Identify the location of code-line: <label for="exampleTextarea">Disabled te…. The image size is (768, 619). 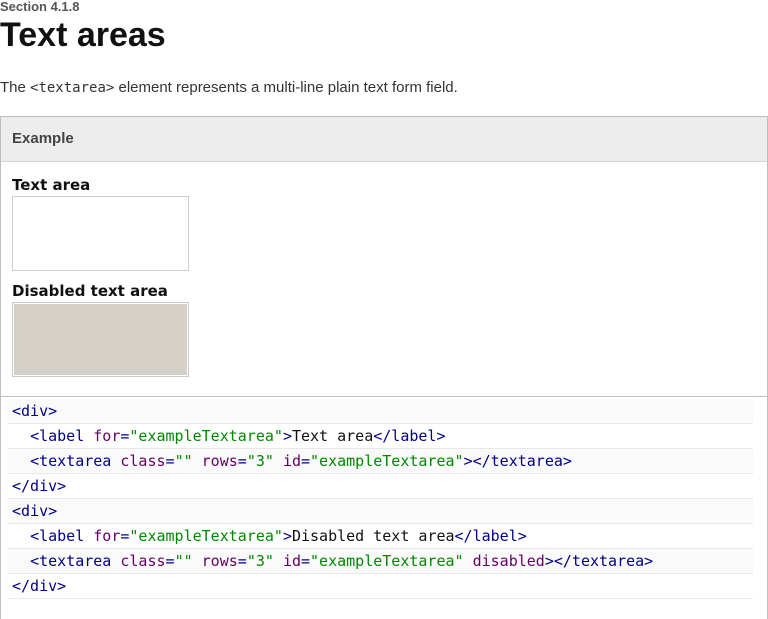
(380, 536).